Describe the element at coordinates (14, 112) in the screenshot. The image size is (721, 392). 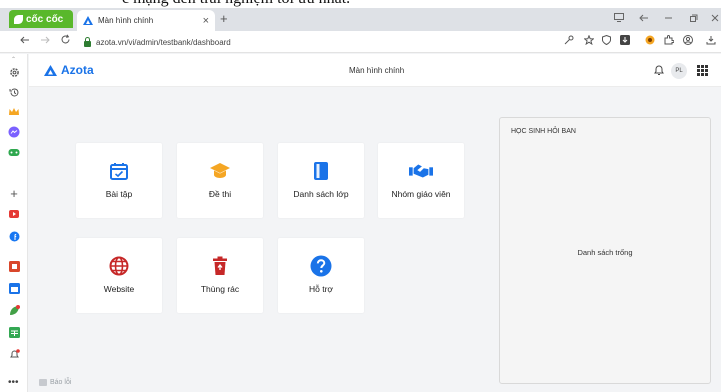
I see `crown-icon` at that location.